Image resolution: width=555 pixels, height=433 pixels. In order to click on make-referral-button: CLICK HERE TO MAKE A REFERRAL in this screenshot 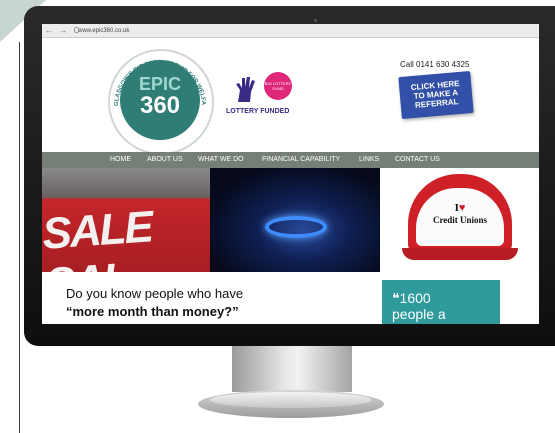, I will do `click(436, 95)`.